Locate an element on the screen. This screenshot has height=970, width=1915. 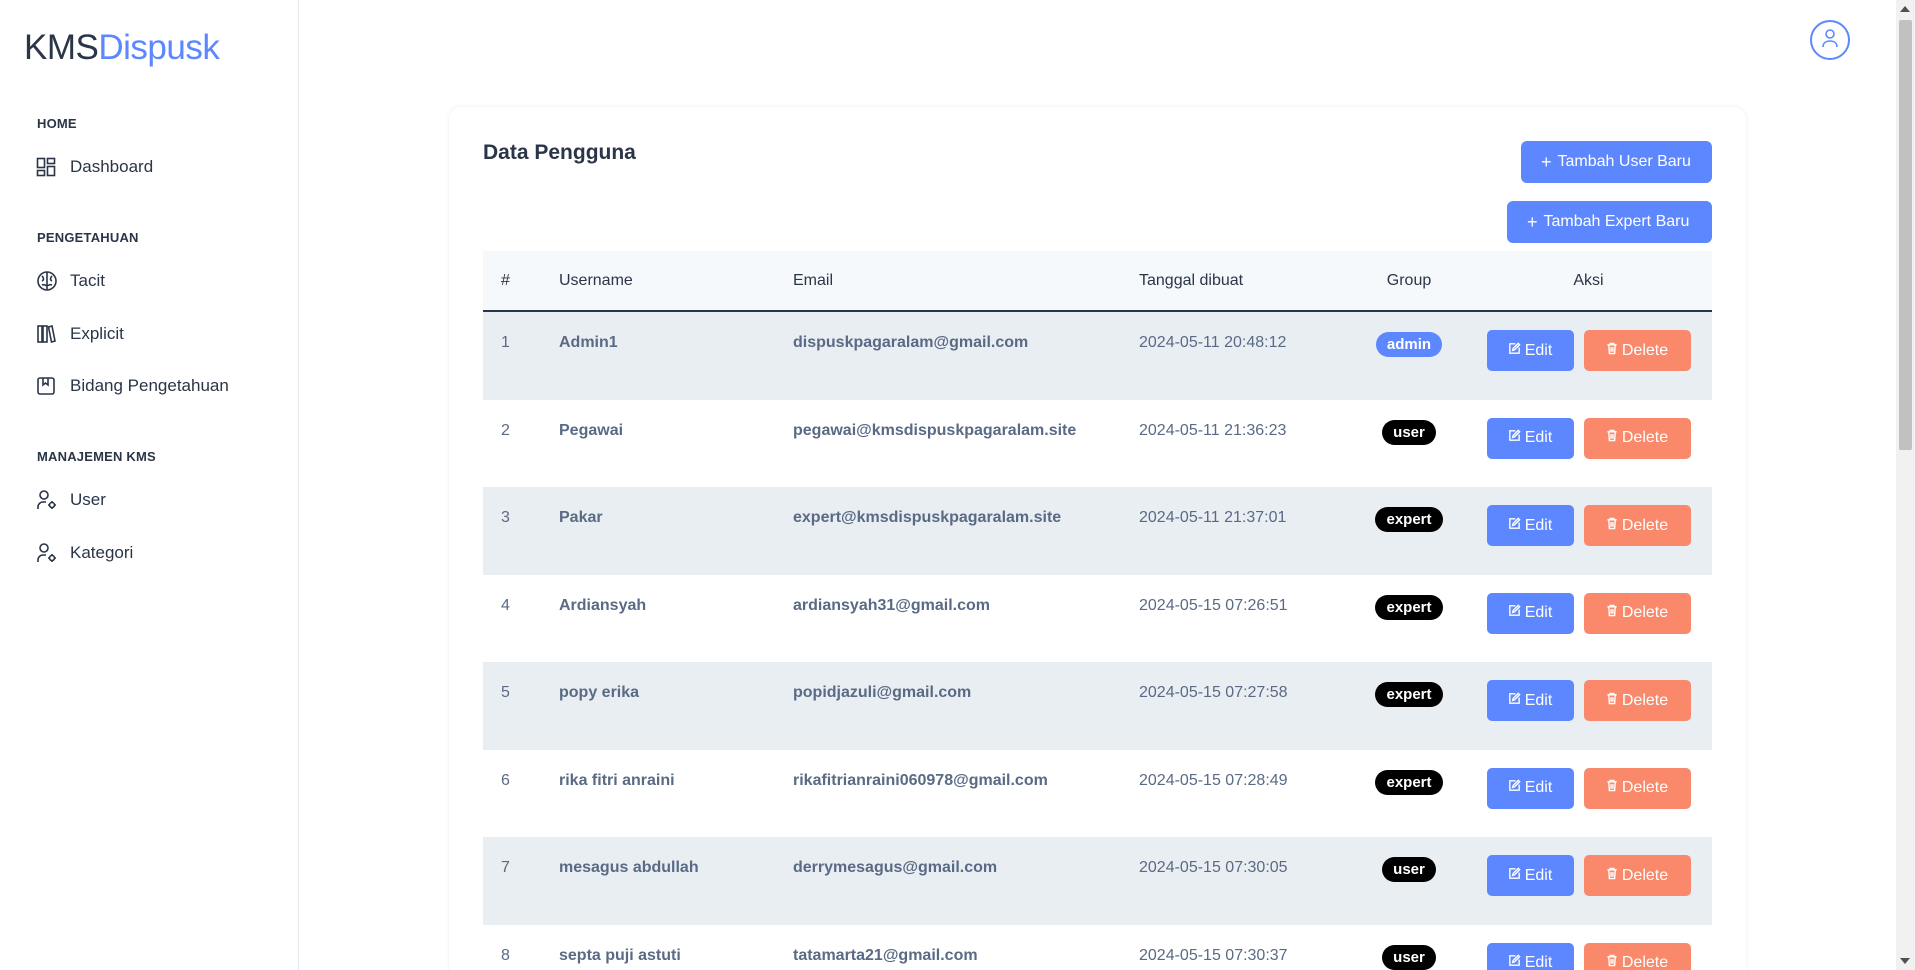
scrollbar-thumb is located at coordinates (1905, 235).